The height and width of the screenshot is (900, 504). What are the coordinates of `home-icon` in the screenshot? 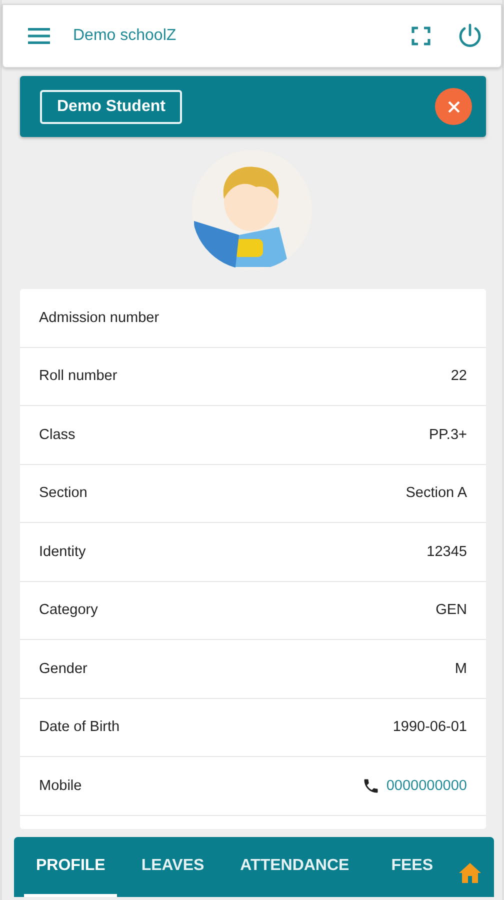 It's located at (470, 873).